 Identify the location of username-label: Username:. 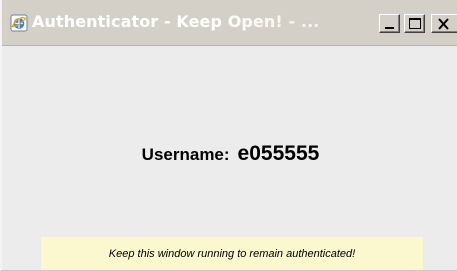
(185, 154).